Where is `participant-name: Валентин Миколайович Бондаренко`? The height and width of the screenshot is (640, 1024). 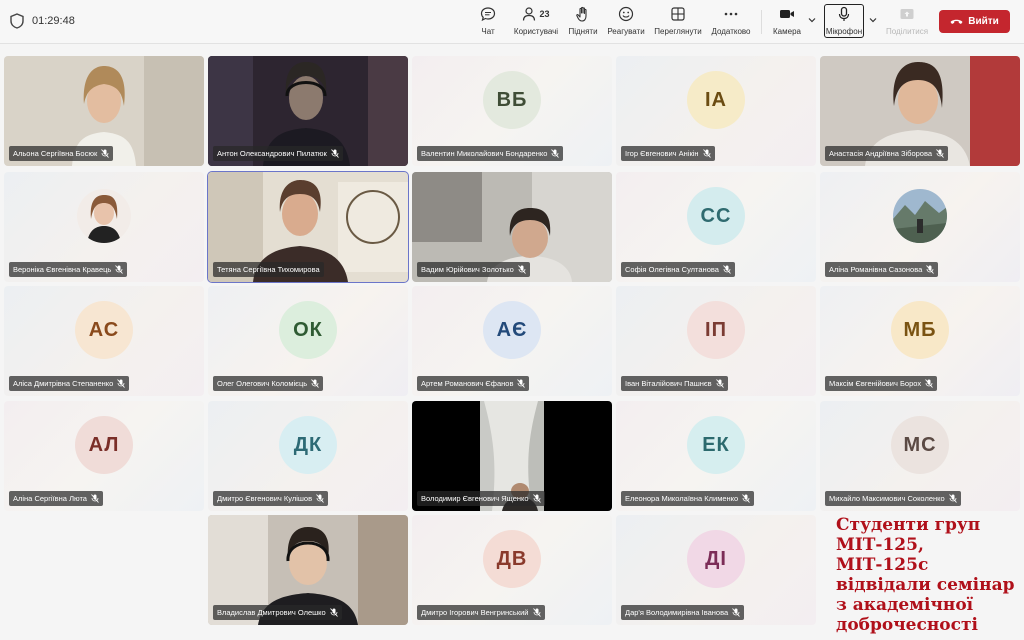 participant-name: Валентин Миколайович Бондаренко is located at coordinates (484, 153).